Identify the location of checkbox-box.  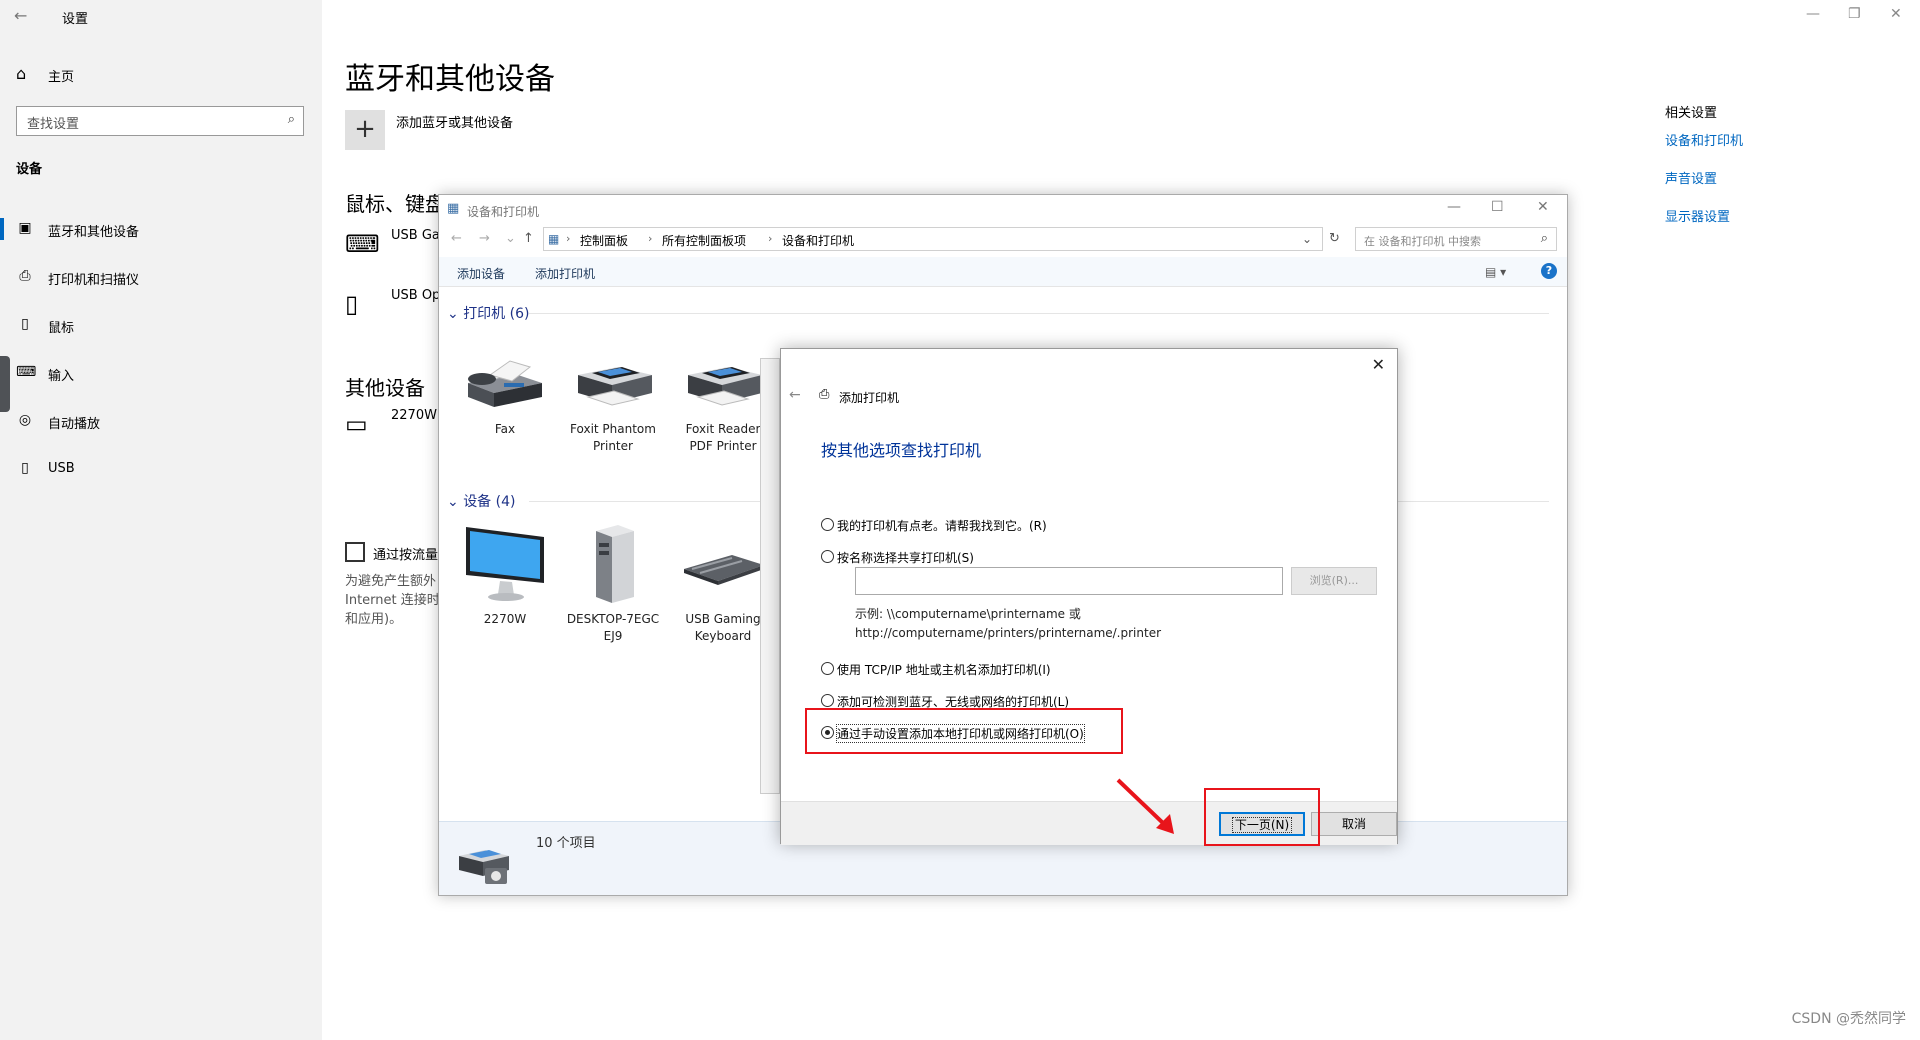
(355, 552).